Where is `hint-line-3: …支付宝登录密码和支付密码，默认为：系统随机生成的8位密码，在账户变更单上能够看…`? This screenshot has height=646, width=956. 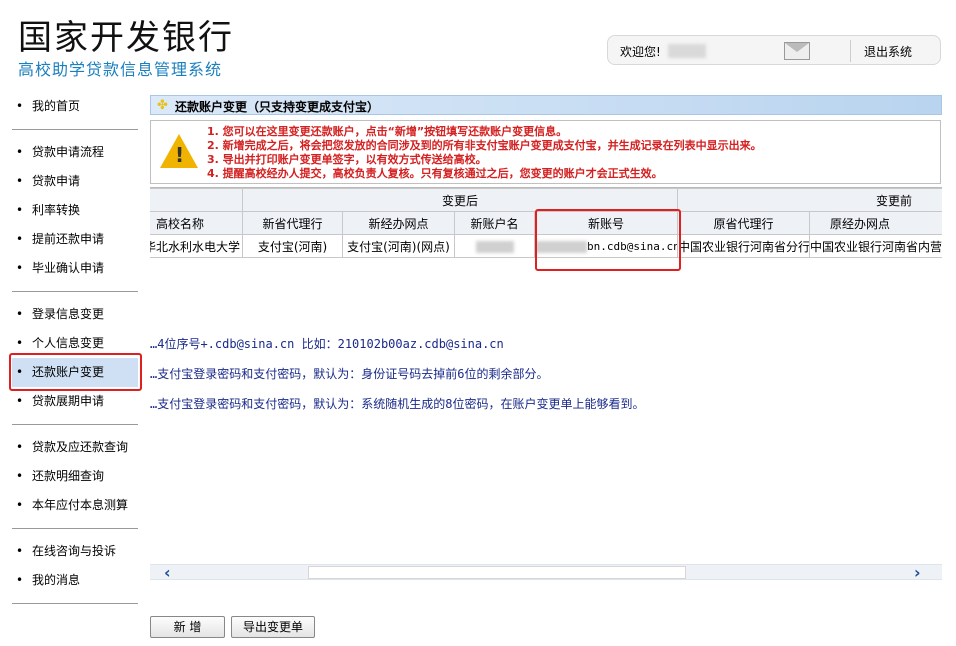 hint-line-3: …支付宝登录密码和支付密码，默认为：系统随机生成的8位密码，在账户变更单上能够看… is located at coordinates (397, 404).